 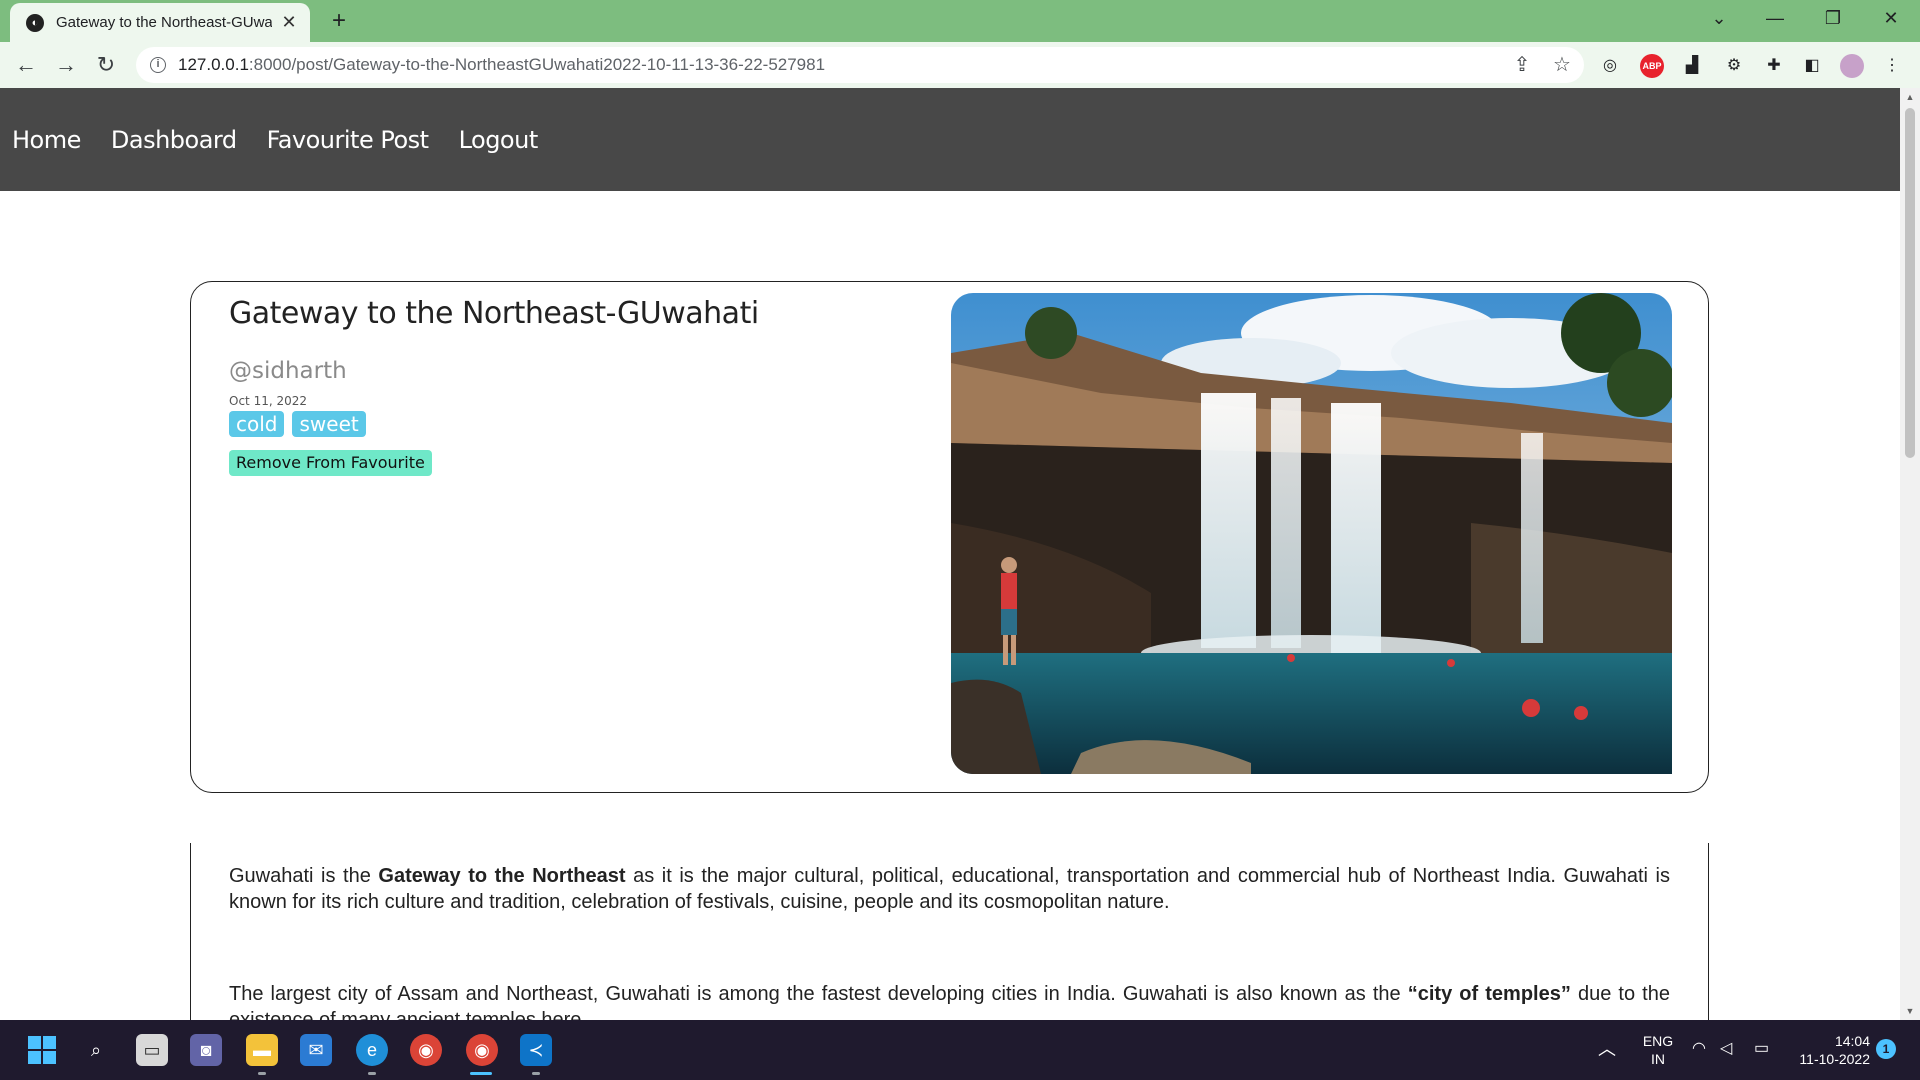 What do you see at coordinates (1726, 1049) in the screenshot?
I see `volume-icon: ◁` at bounding box center [1726, 1049].